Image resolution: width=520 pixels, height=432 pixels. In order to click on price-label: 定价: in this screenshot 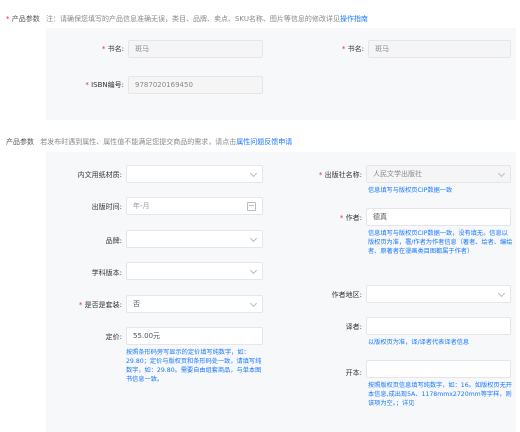, I will do `click(113, 337)`.